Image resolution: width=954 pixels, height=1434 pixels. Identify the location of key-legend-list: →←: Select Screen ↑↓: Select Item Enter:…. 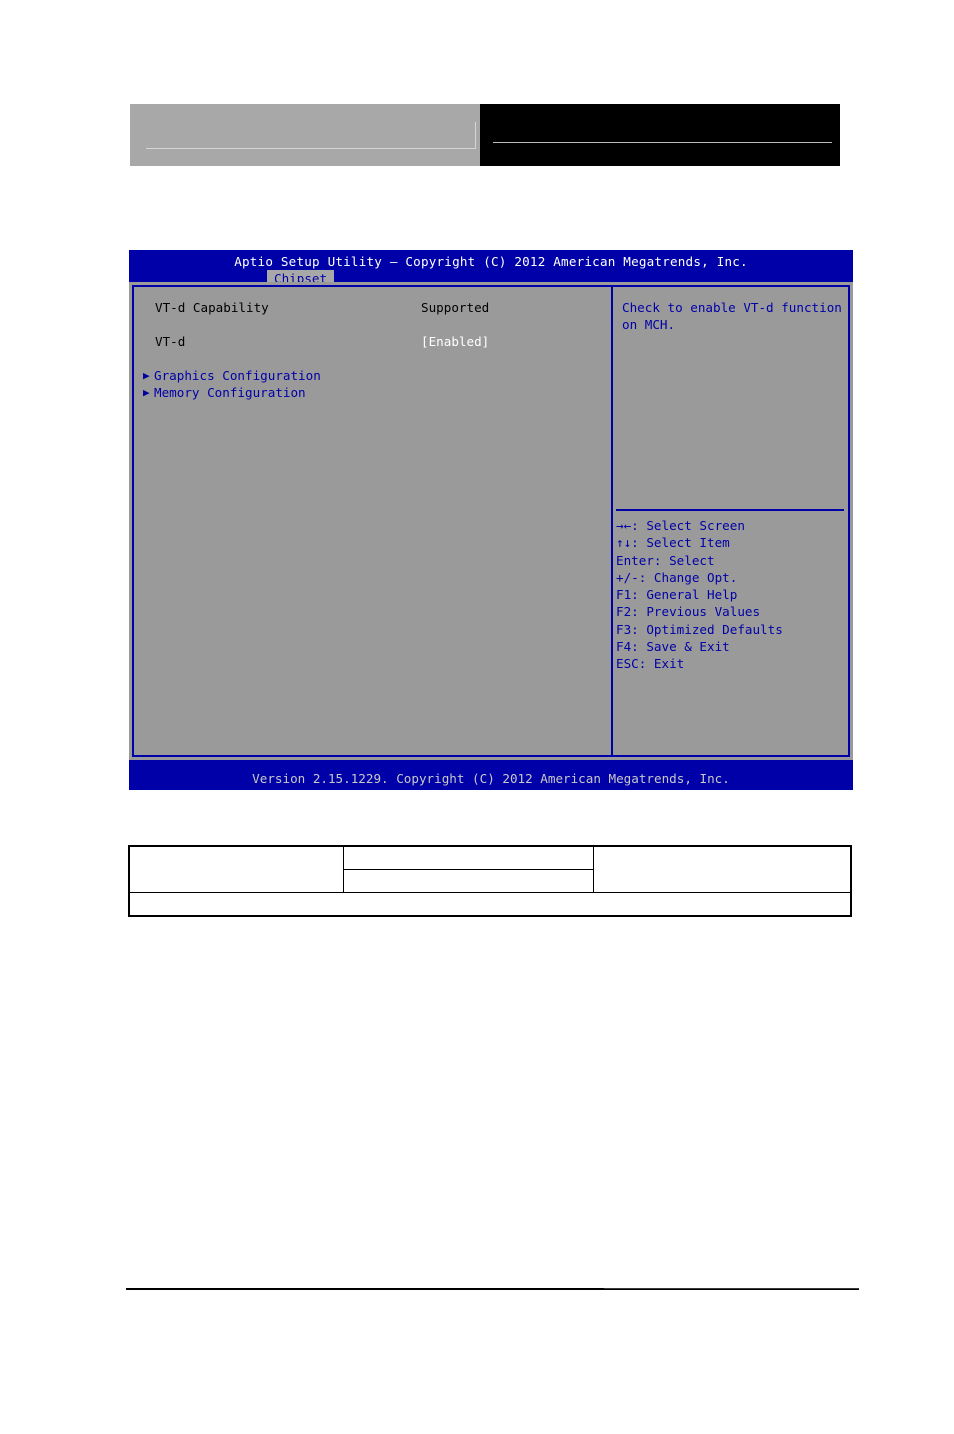
(730, 595).